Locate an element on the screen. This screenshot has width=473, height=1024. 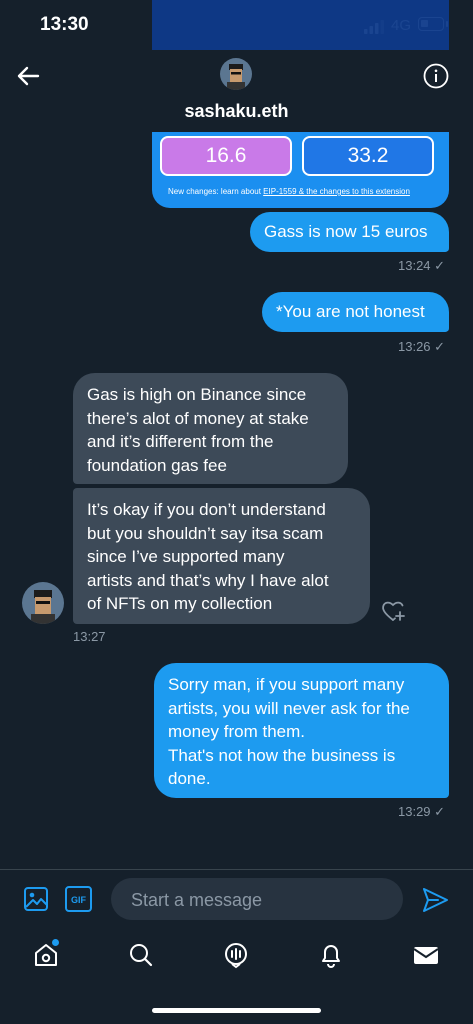
gas-value-right: 33.2 is located at coordinates (368, 156).